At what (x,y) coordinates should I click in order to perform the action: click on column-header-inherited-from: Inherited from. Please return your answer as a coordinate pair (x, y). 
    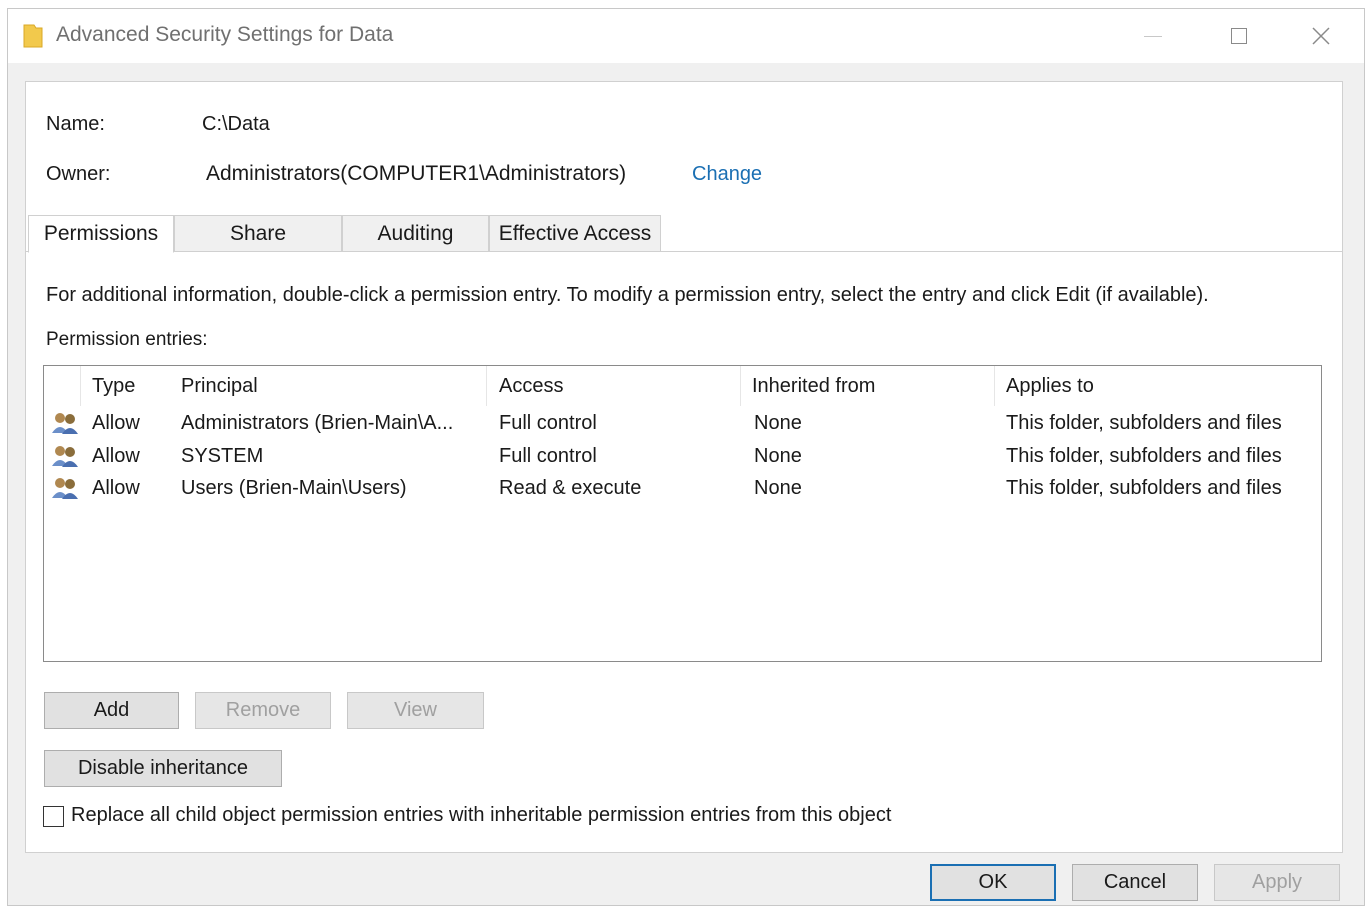
    Looking at the image, I should click on (813, 386).